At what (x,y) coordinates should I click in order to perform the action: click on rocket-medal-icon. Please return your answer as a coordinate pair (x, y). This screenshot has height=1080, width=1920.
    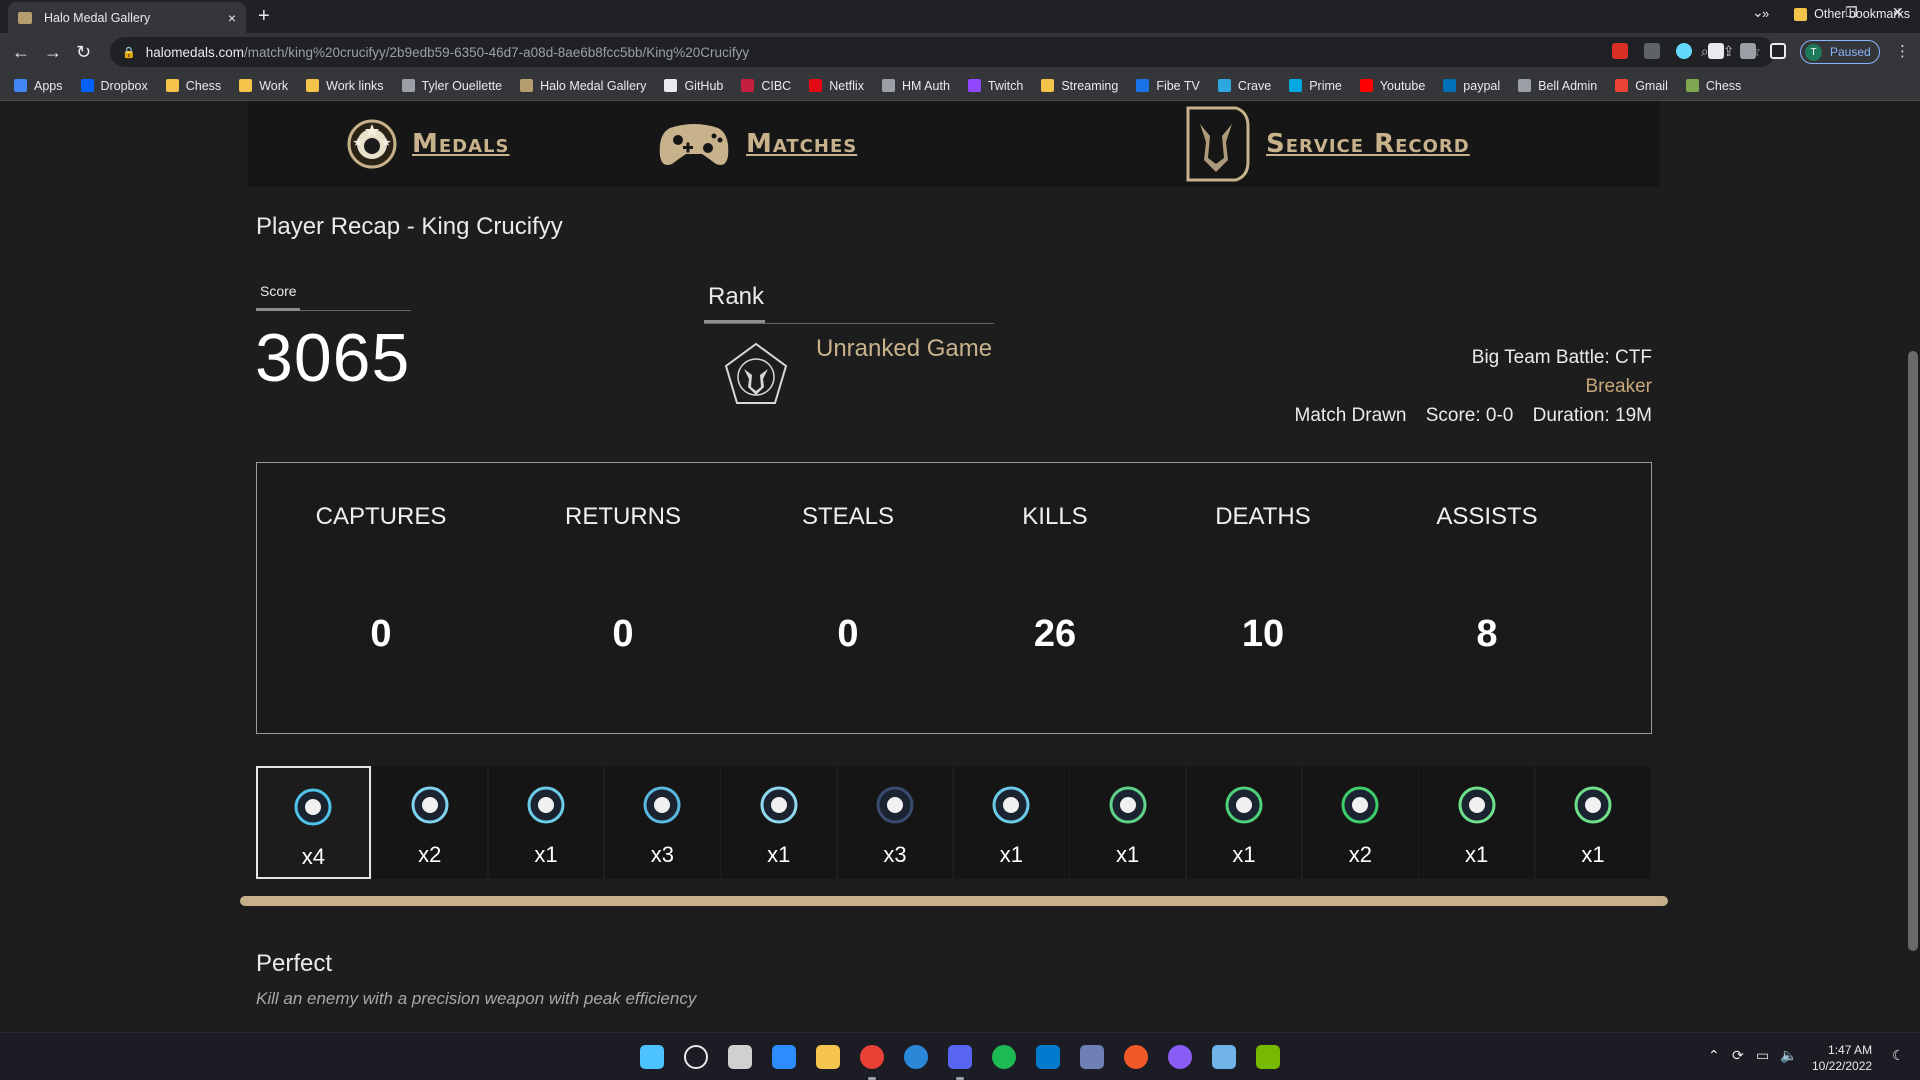
    Looking at the image, I should click on (1128, 805).